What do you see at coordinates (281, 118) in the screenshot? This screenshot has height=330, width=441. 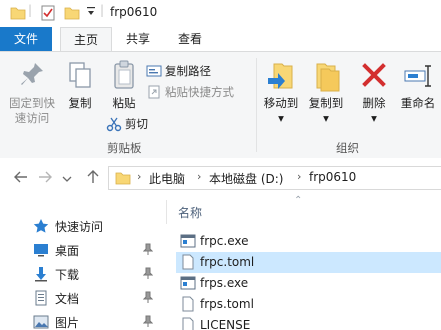 I see `move-to-dropdown-icon: ▾` at bounding box center [281, 118].